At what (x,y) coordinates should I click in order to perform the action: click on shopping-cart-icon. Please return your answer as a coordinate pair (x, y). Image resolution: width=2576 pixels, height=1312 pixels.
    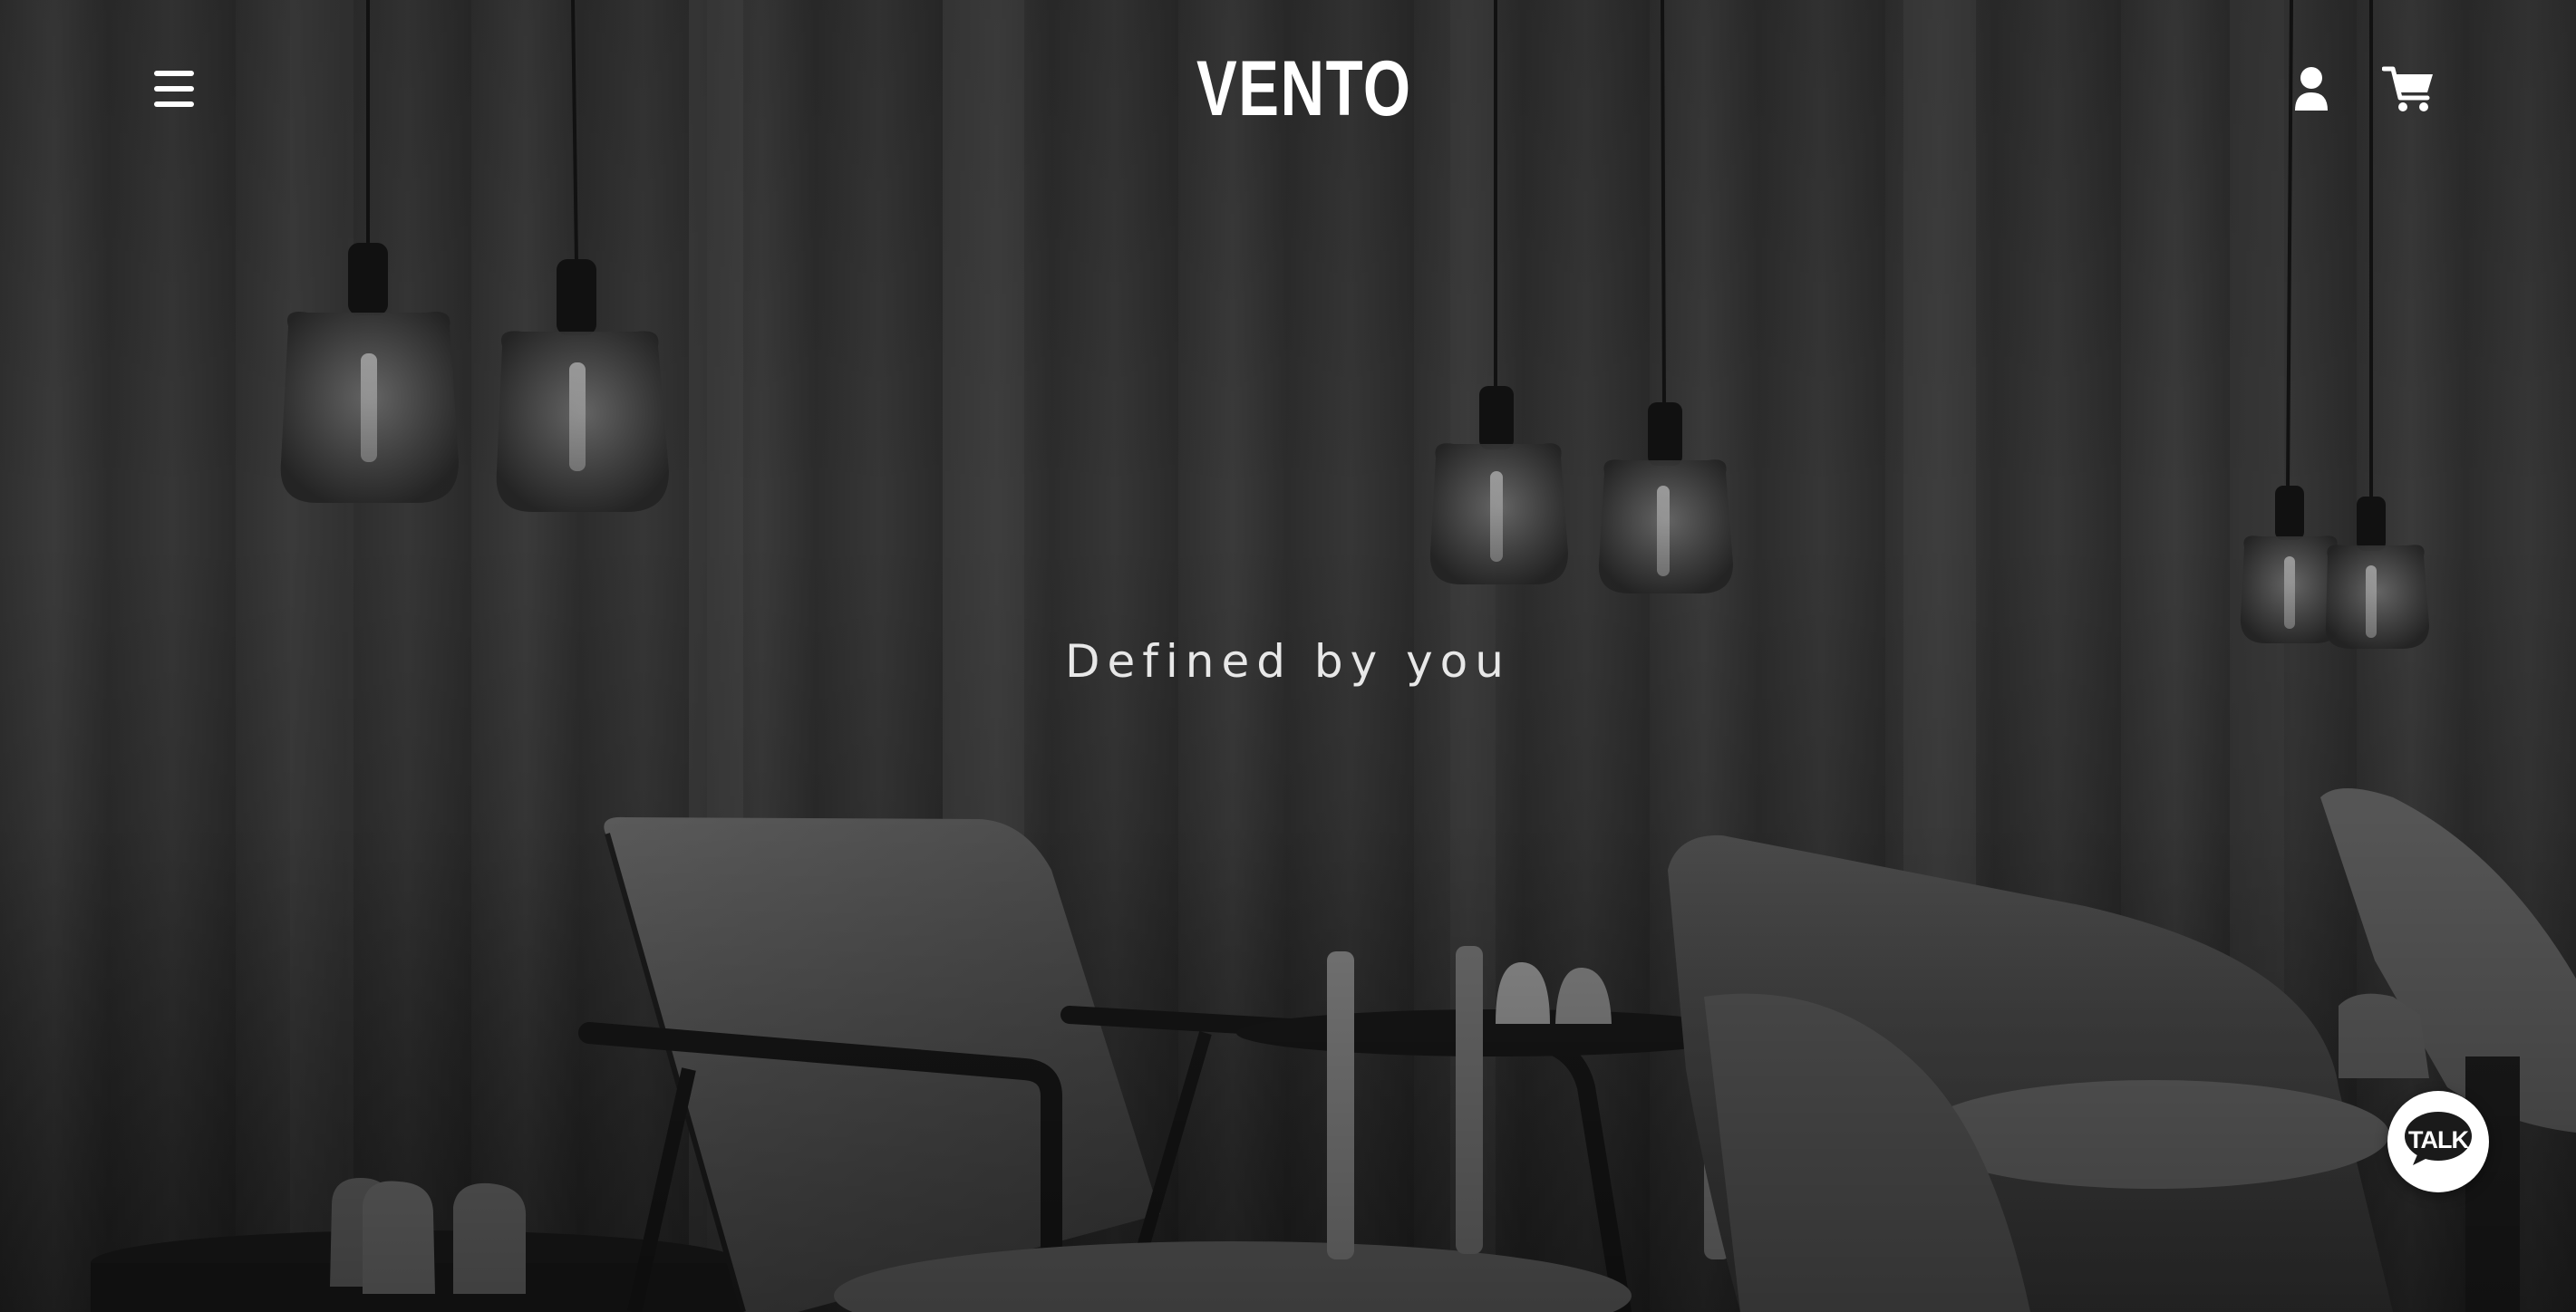
    Looking at the image, I should click on (2408, 89).